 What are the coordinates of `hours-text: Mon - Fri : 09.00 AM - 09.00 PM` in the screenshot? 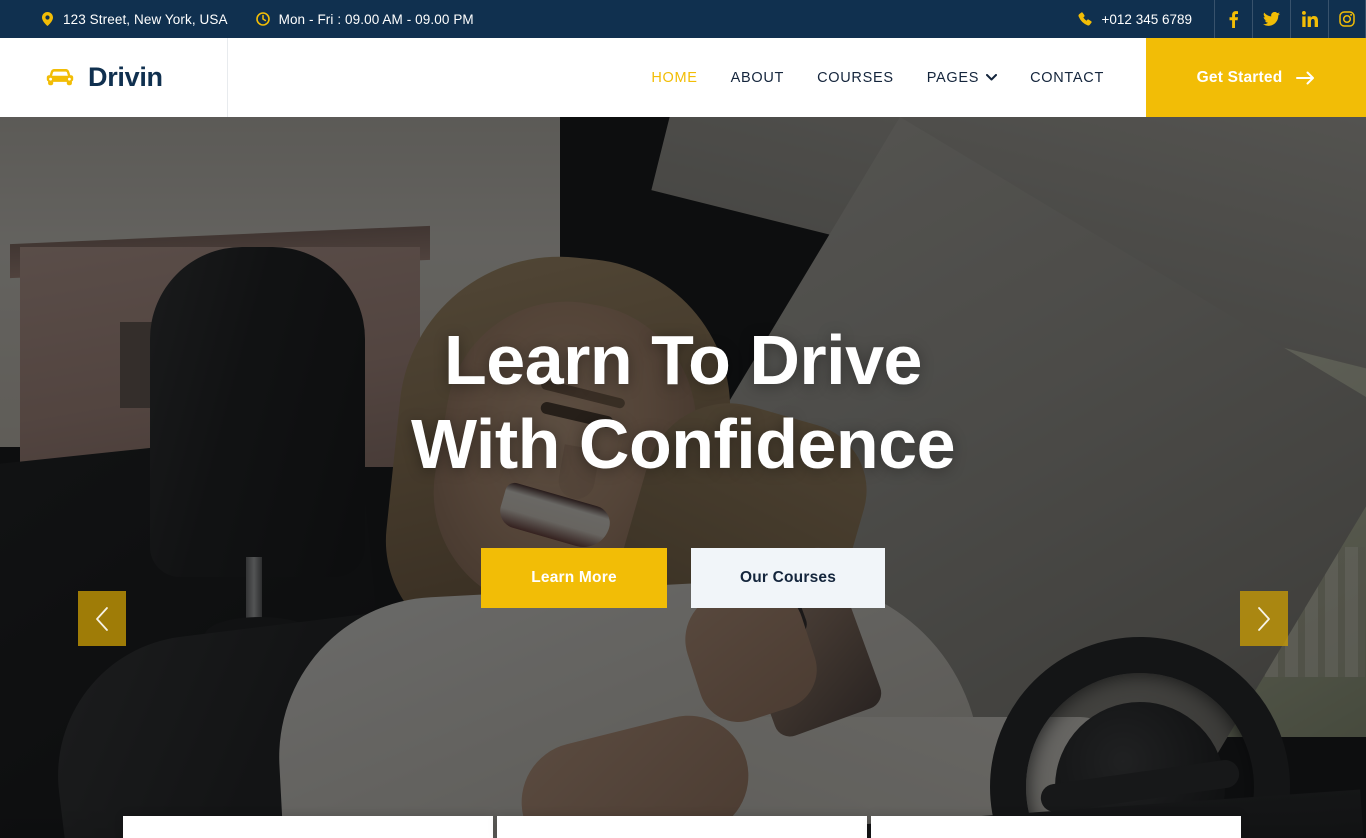 It's located at (376, 19).